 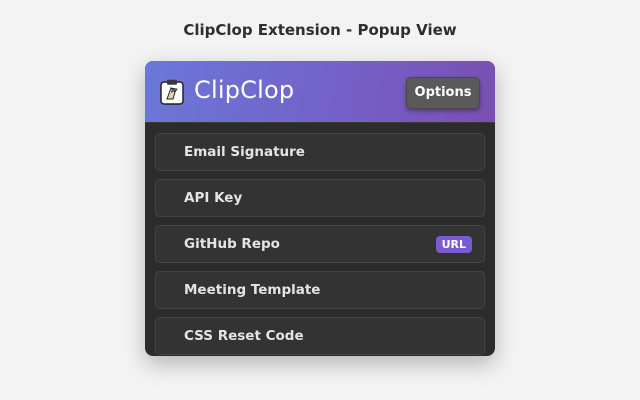 I want to click on clip-item-api-key: API Key, so click(x=320, y=198).